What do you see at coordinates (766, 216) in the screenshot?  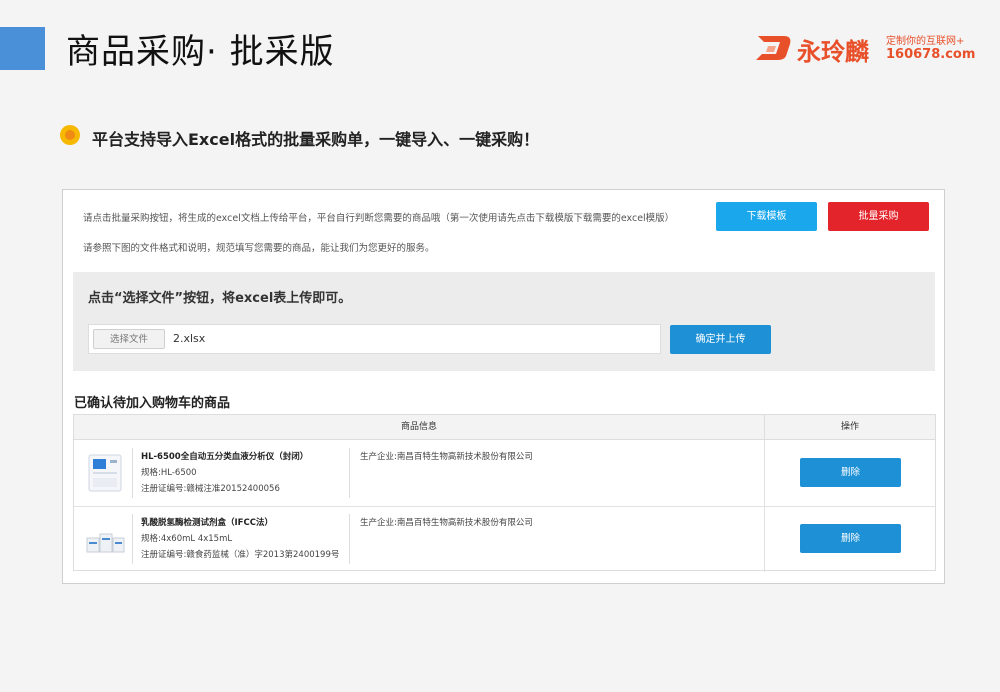 I see `download-template-button: 下载模板` at bounding box center [766, 216].